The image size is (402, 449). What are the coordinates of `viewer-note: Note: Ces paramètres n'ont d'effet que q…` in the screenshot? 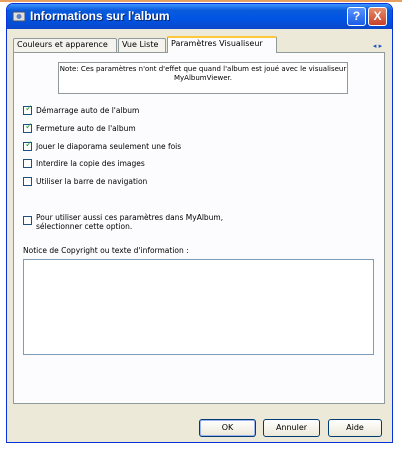 It's located at (203, 78).